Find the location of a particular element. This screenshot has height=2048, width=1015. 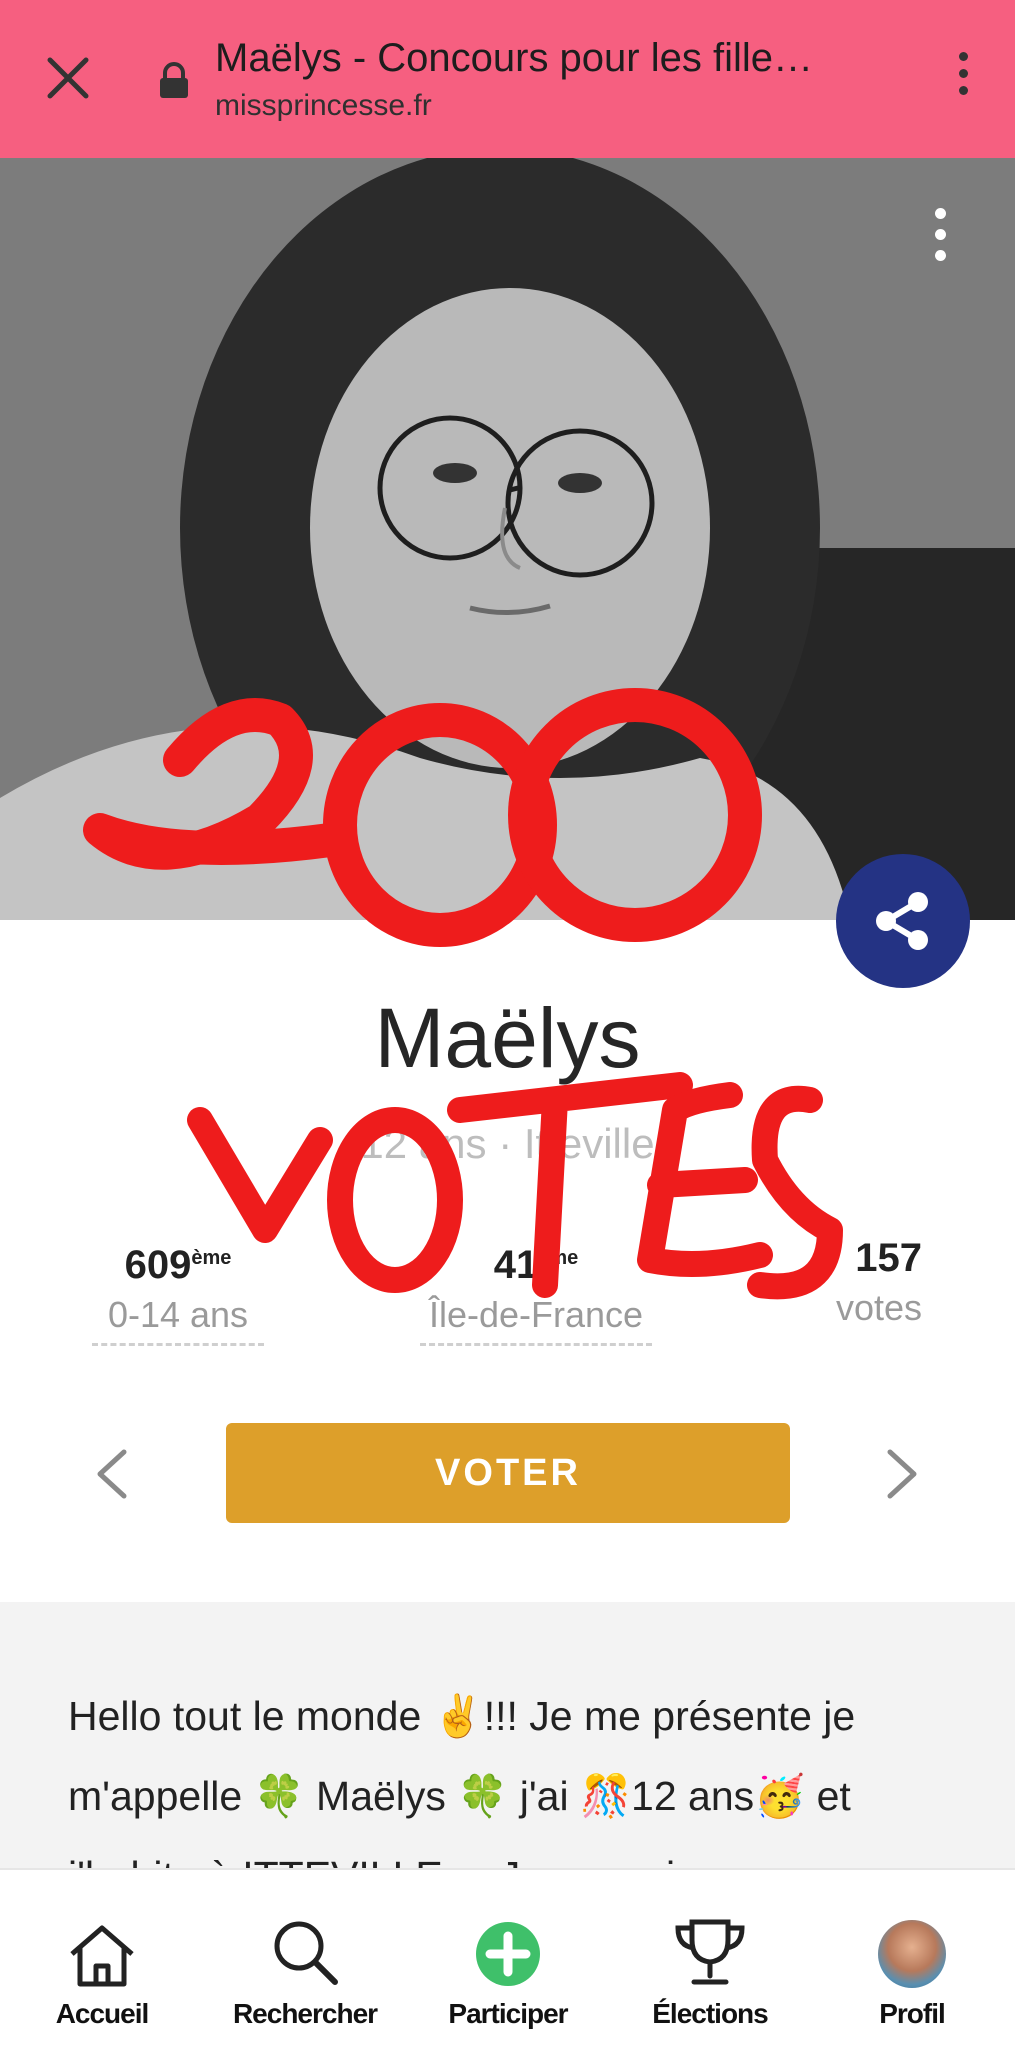

nav-participer: Participer is located at coordinates (508, 1959).